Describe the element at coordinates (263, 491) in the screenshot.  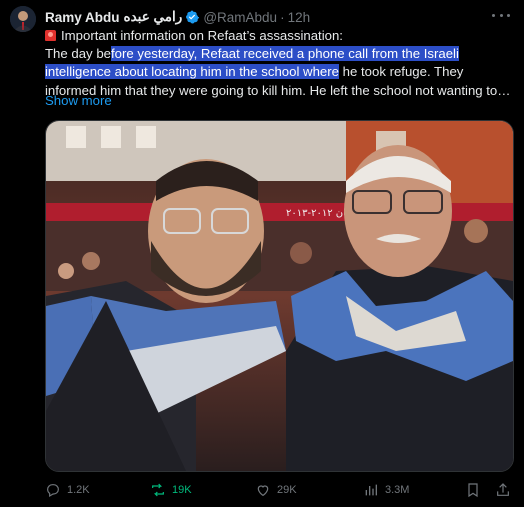
I see `heart-icon` at that location.